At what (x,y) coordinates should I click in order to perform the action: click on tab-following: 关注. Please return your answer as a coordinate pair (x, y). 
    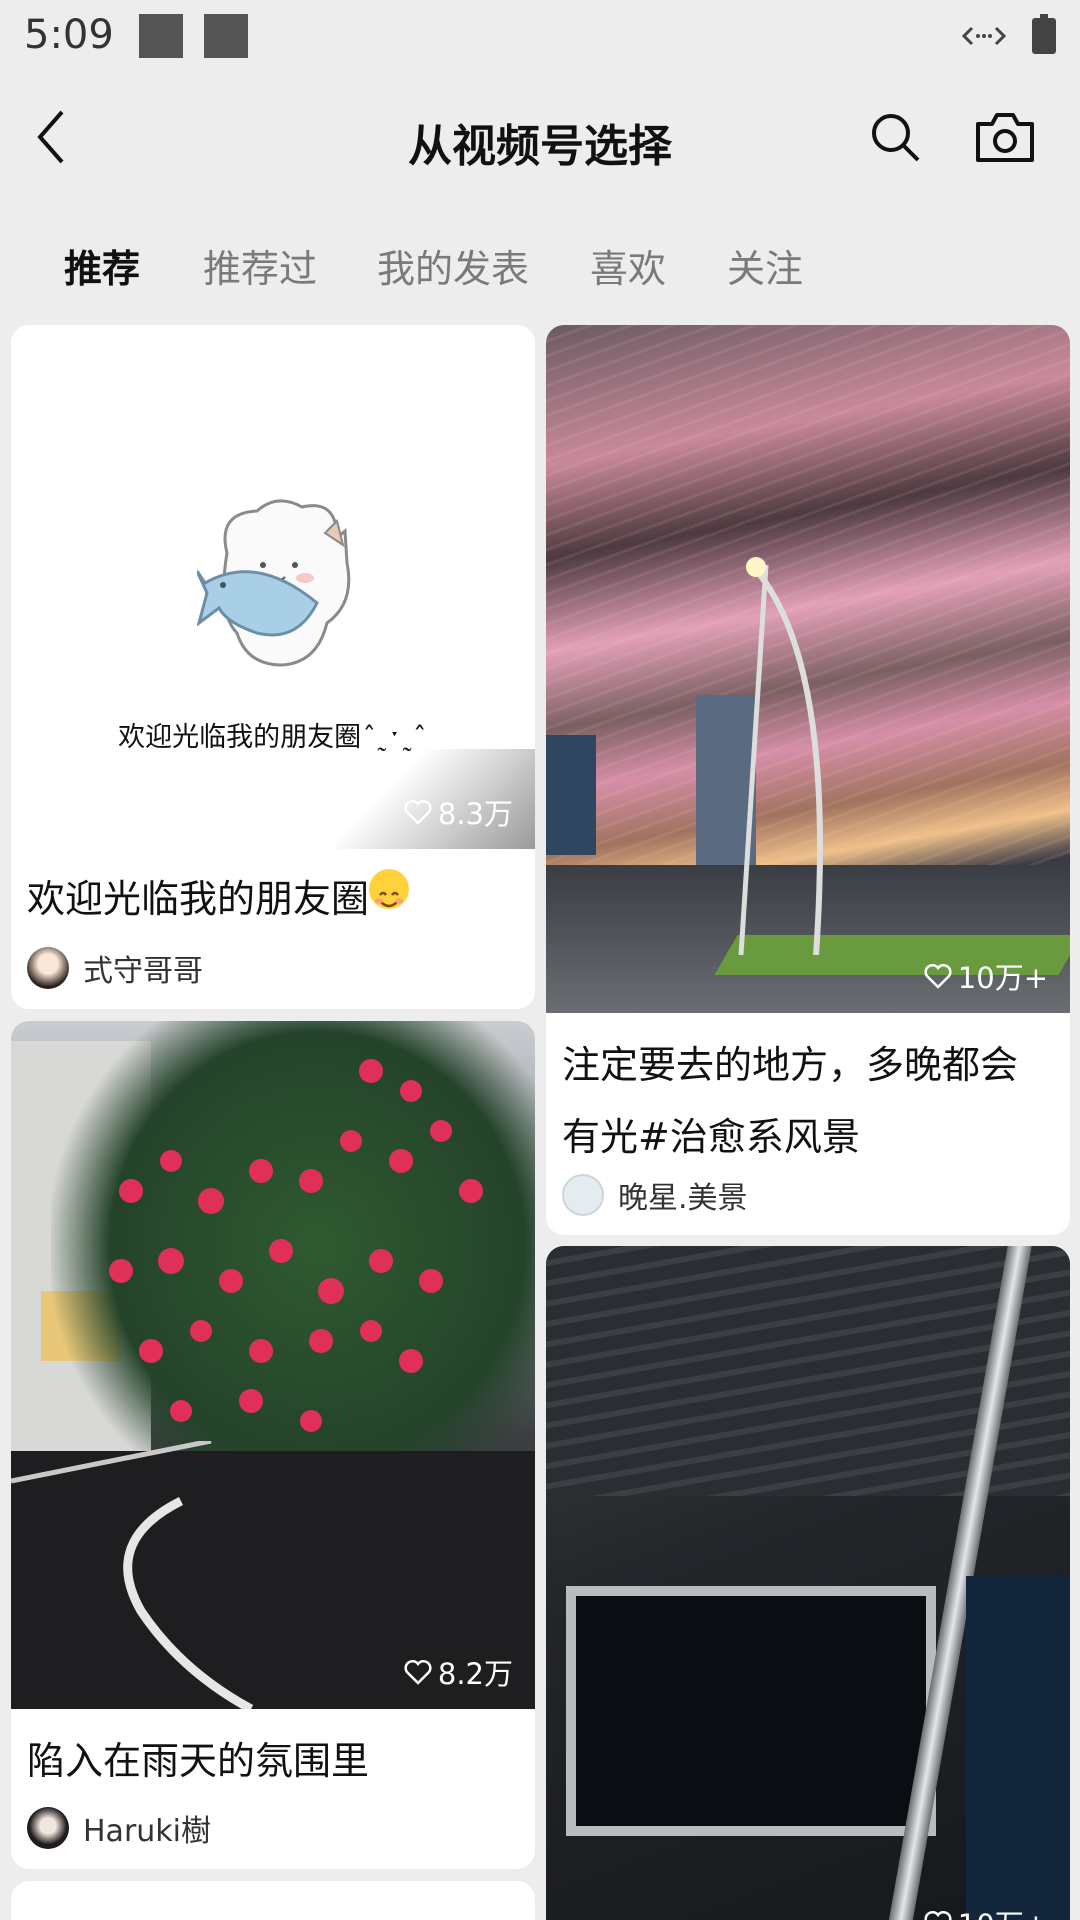
    Looking at the image, I should click on (765, 265).